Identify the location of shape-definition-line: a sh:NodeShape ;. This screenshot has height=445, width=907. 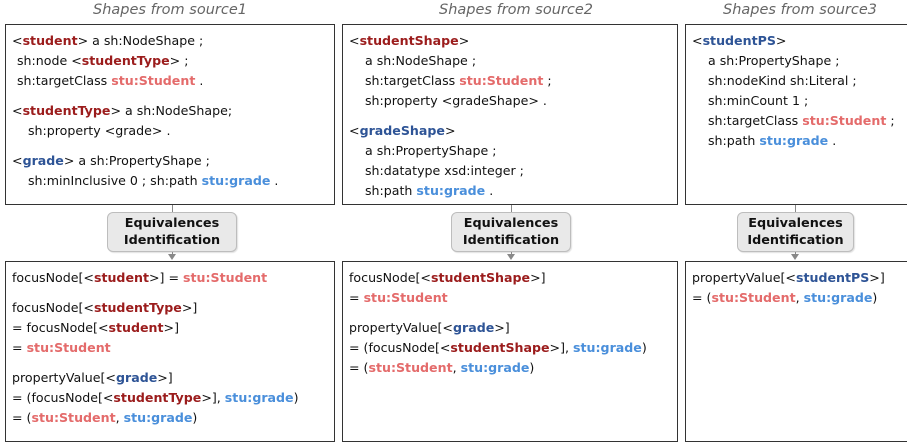
(510, 61).